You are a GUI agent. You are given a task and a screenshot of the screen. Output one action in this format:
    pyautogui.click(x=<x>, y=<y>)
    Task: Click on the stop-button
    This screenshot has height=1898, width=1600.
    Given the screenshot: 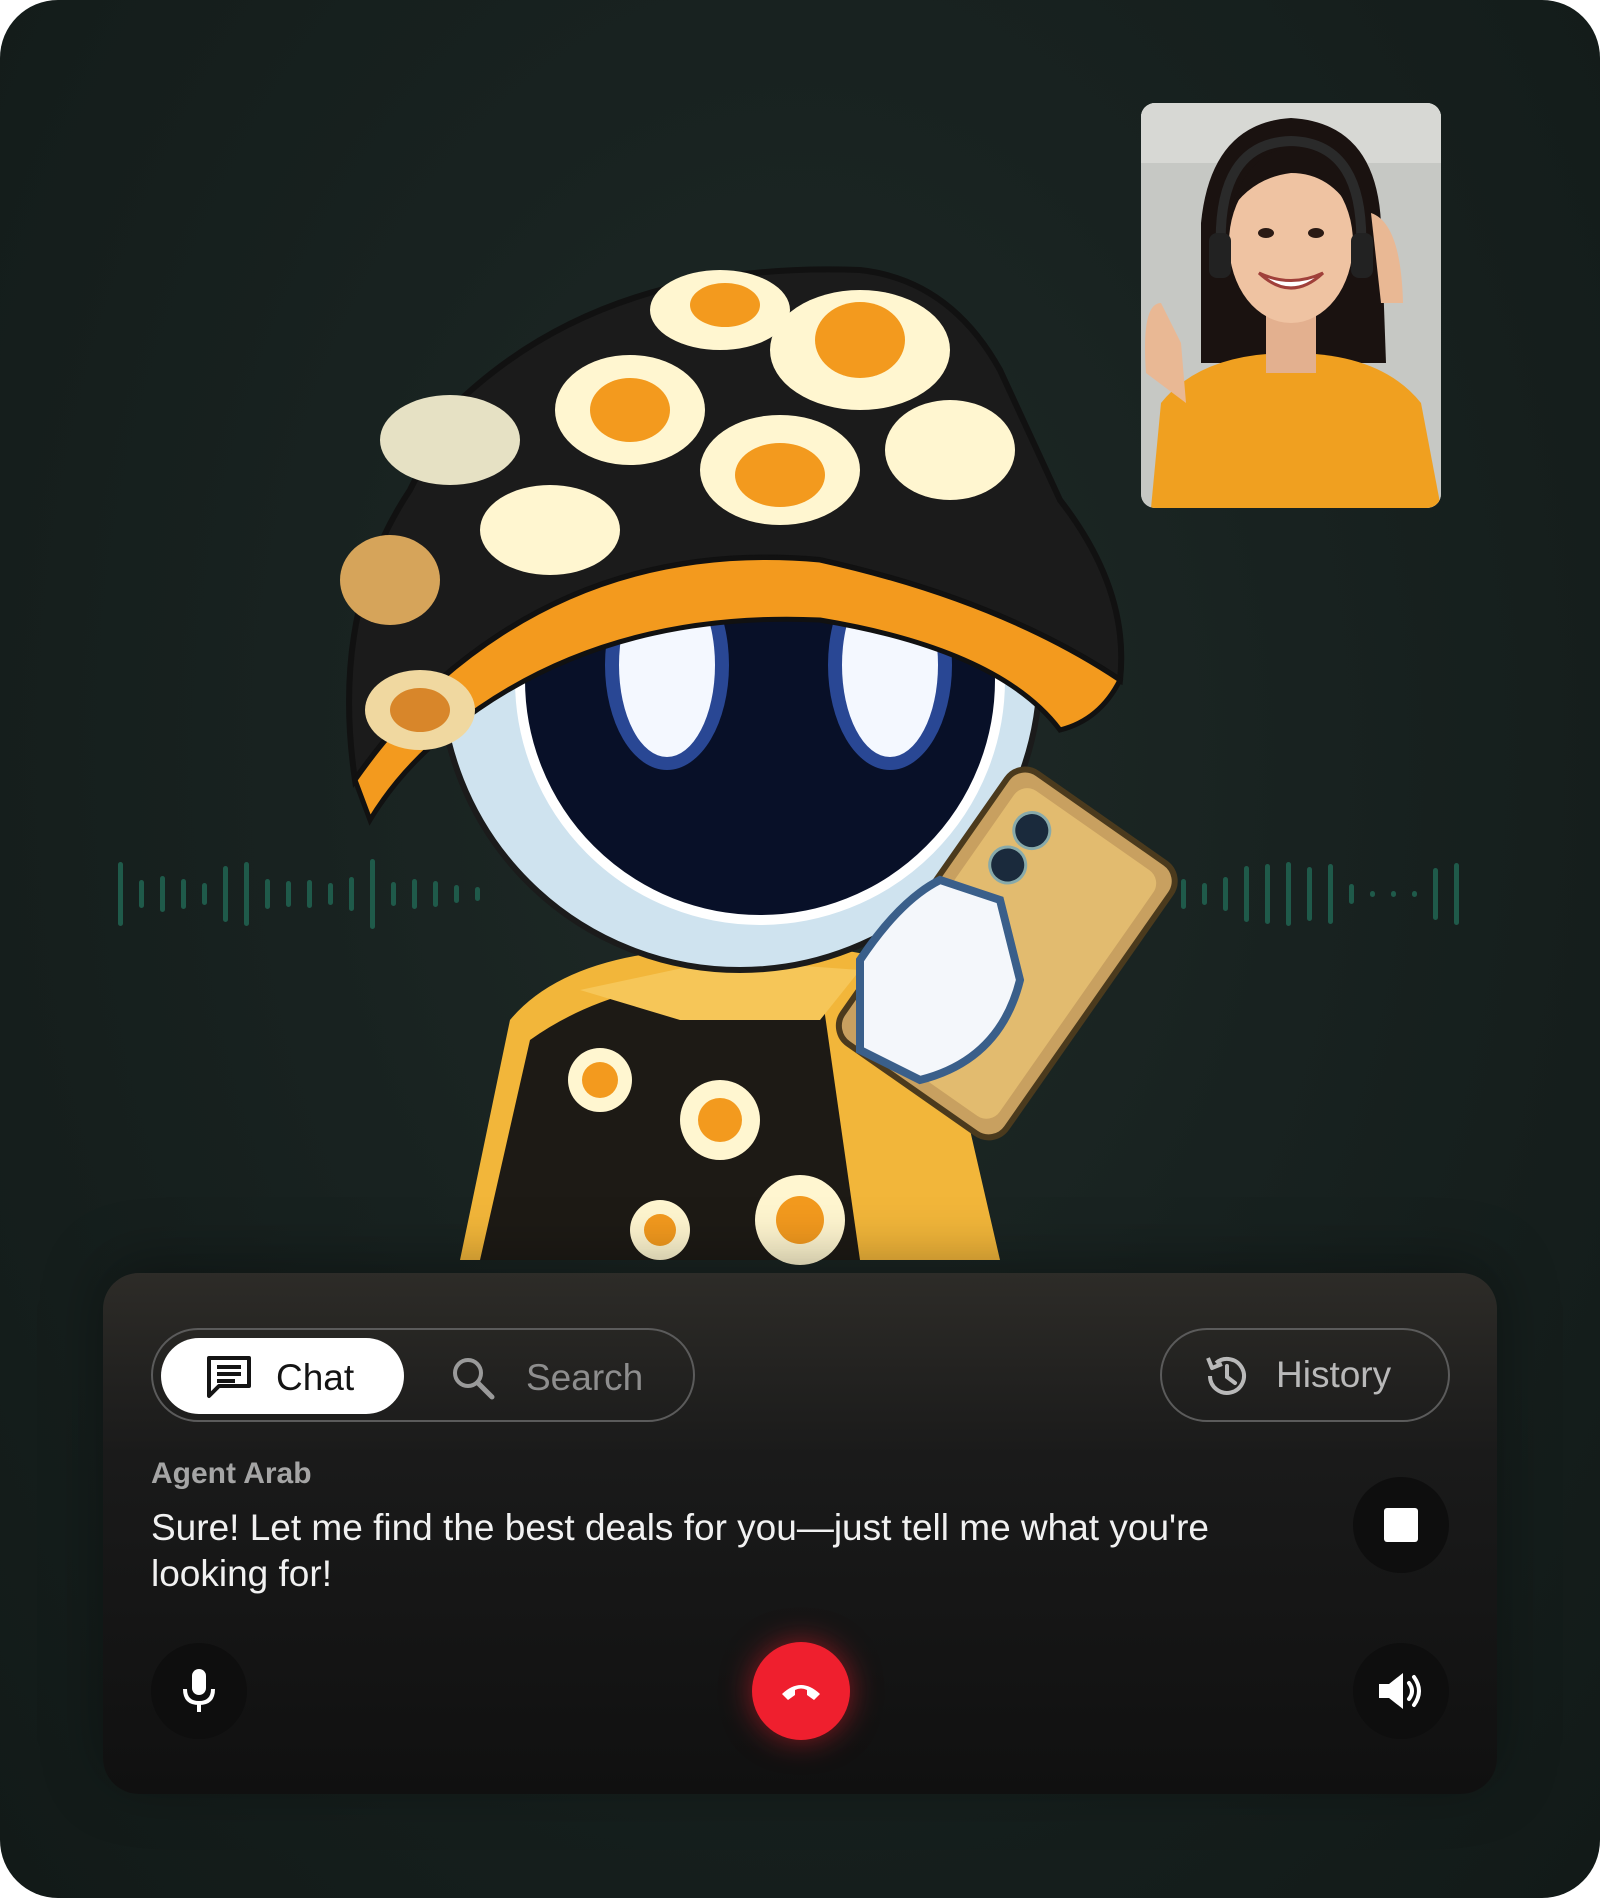 What is the action you would take?
    pyautogui.click(x=1401, y=1525)
    